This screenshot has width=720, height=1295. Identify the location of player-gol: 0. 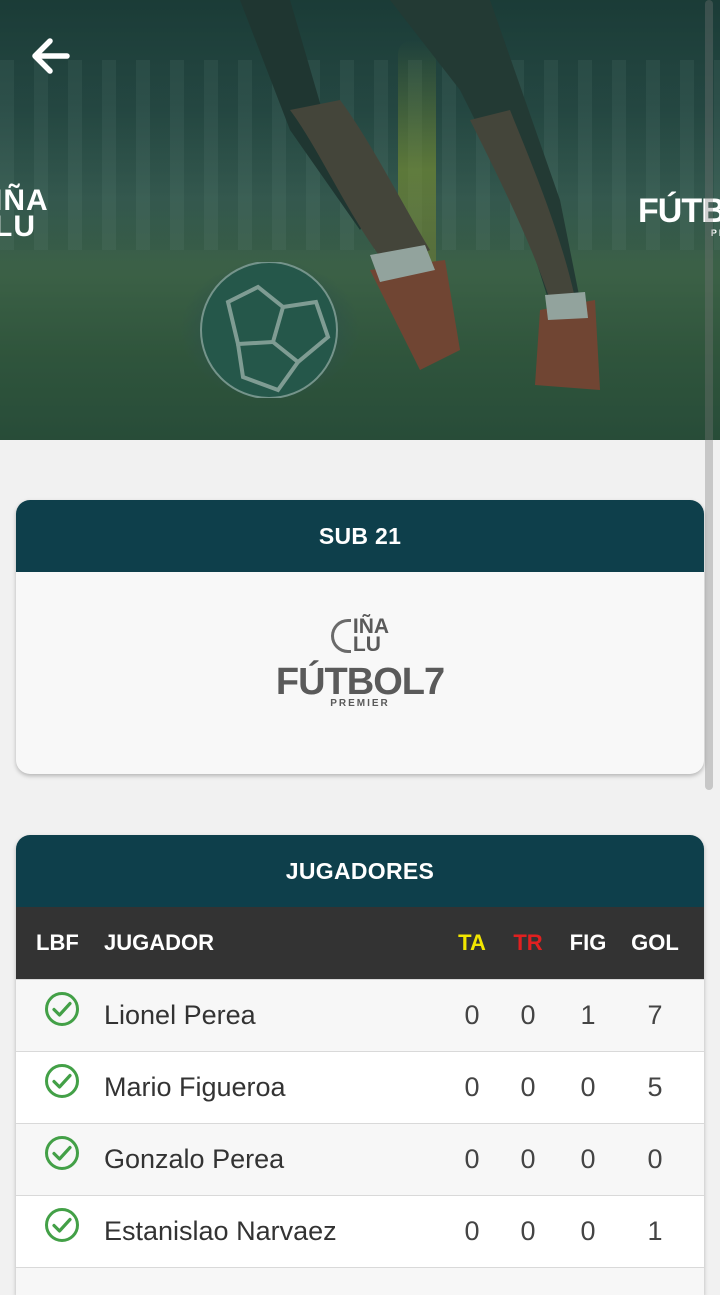
(655, 1159).